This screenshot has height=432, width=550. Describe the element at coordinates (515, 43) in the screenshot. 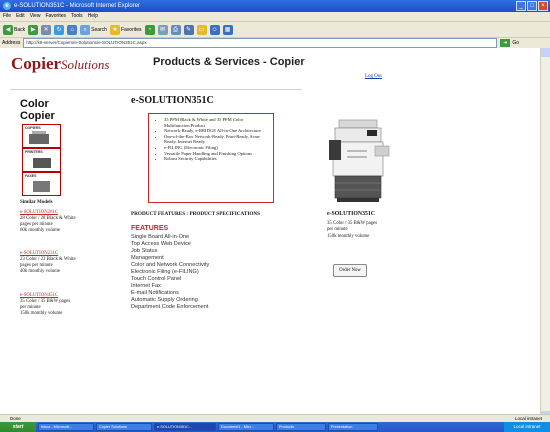

I see `go-label: Go` at that location.